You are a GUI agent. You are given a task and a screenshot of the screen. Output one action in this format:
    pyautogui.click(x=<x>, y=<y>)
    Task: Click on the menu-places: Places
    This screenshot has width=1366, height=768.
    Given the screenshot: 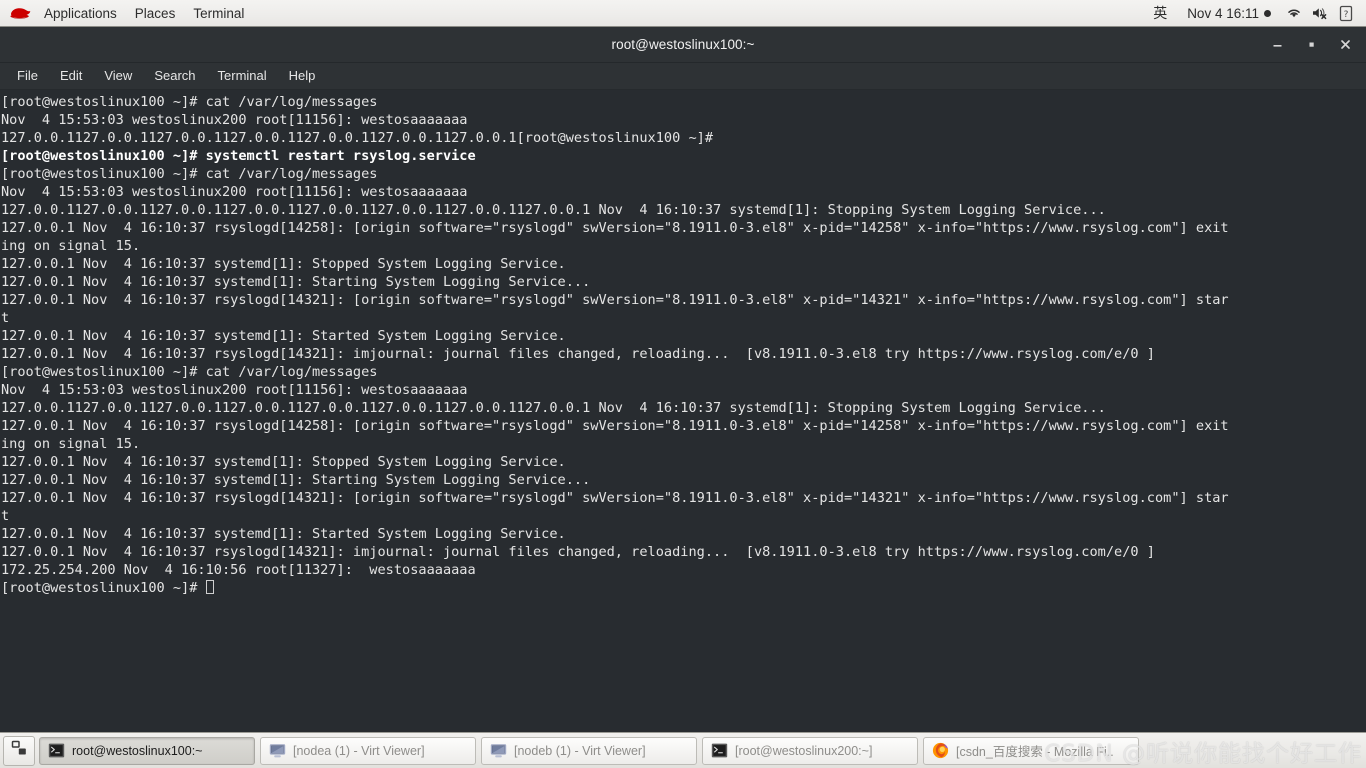 What is the action you would take?
    pyautogui.click(x=155, y=13)
    